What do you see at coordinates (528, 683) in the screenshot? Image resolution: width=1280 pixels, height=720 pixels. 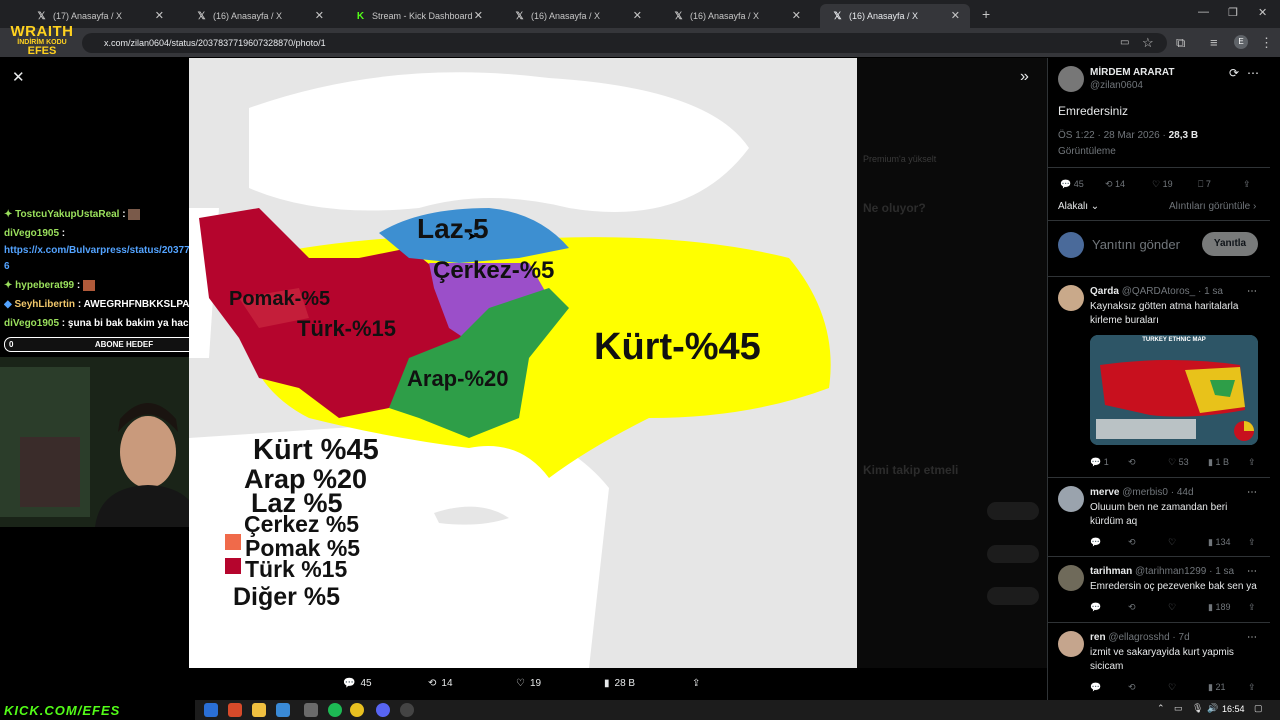 I see `photo-like-button: ♡ 19` at bounding box center [528, 683].